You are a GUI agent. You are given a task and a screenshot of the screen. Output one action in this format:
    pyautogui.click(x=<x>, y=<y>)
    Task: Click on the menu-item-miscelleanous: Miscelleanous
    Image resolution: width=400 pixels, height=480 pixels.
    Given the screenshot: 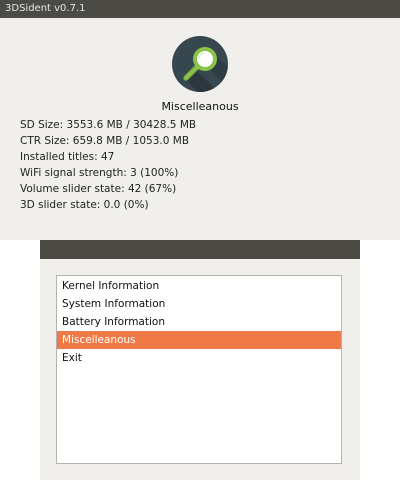 What is the action you would take?
    pyautogui.click(x=199, y=340)
    